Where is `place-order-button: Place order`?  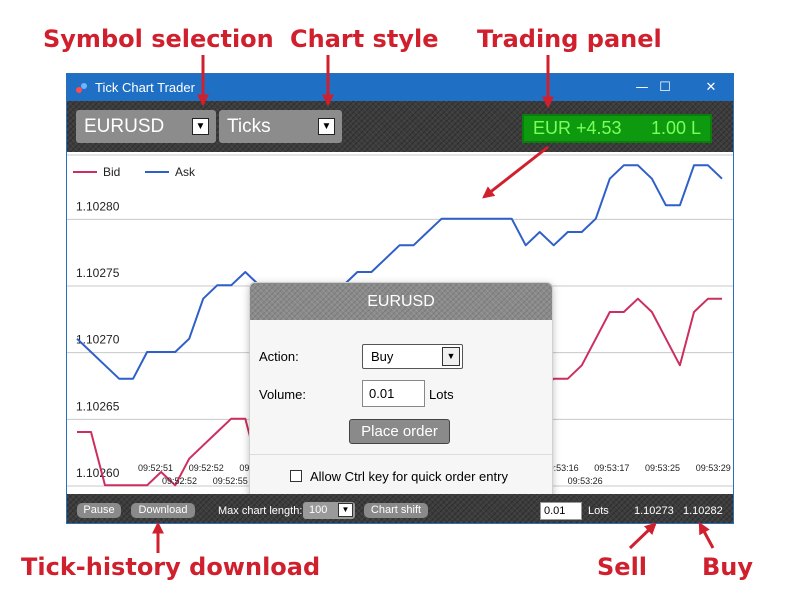 place-order-button: Place order is located at coordinates (399, 431).